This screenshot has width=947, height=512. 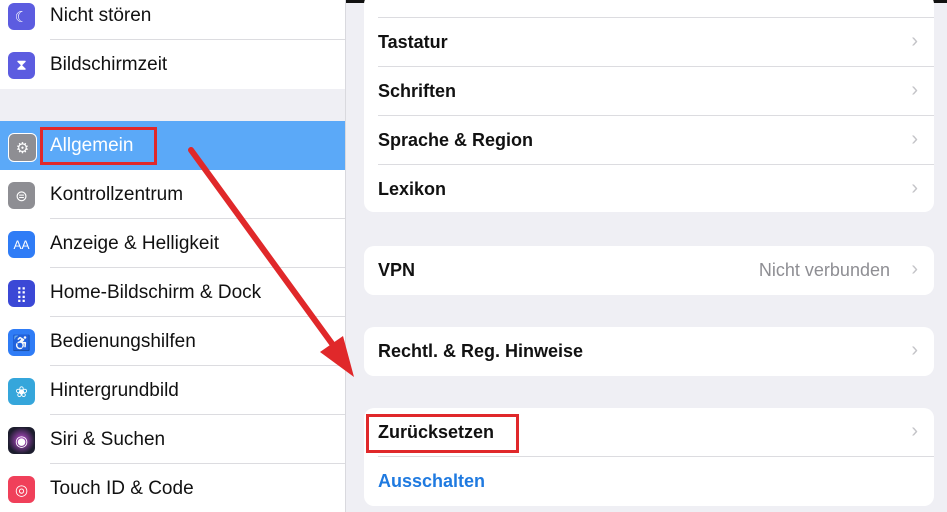 What do you see at coordinates (21, 244) in the screenshot?
I see `text-size-icon: AA` at bounding box center [21, 244].